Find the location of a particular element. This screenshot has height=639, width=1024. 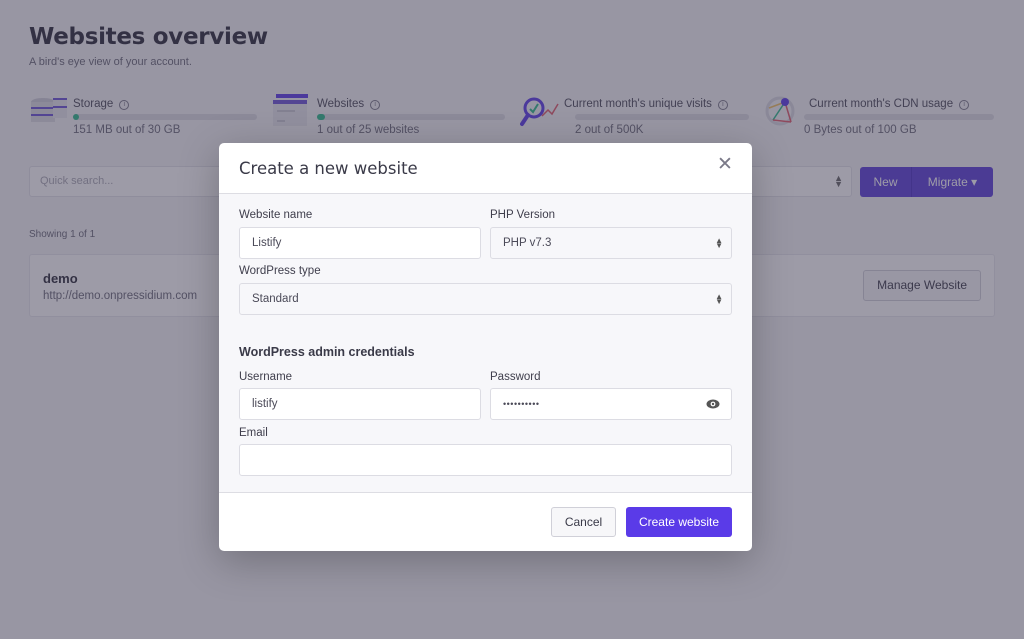

create-website-button: Create website is located at coordinates (679, 522).